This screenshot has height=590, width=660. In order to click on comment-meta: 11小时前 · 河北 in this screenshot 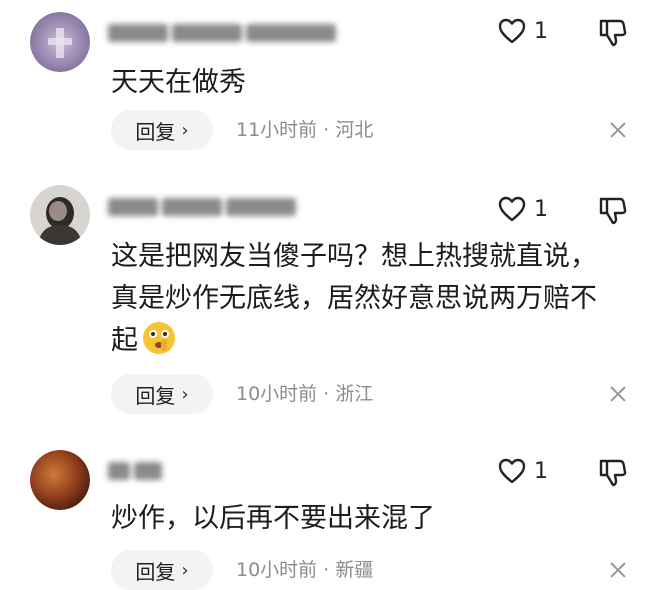, I will do `click(304, 130)`.